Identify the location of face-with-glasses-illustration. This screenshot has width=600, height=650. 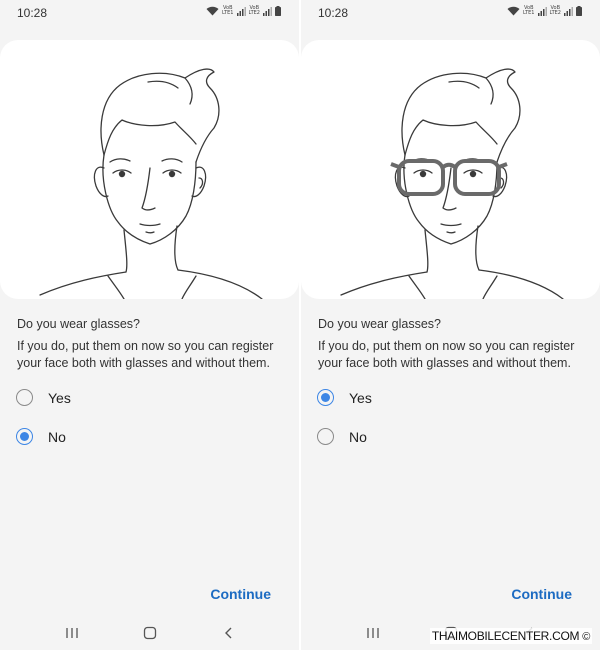
(452, 183).